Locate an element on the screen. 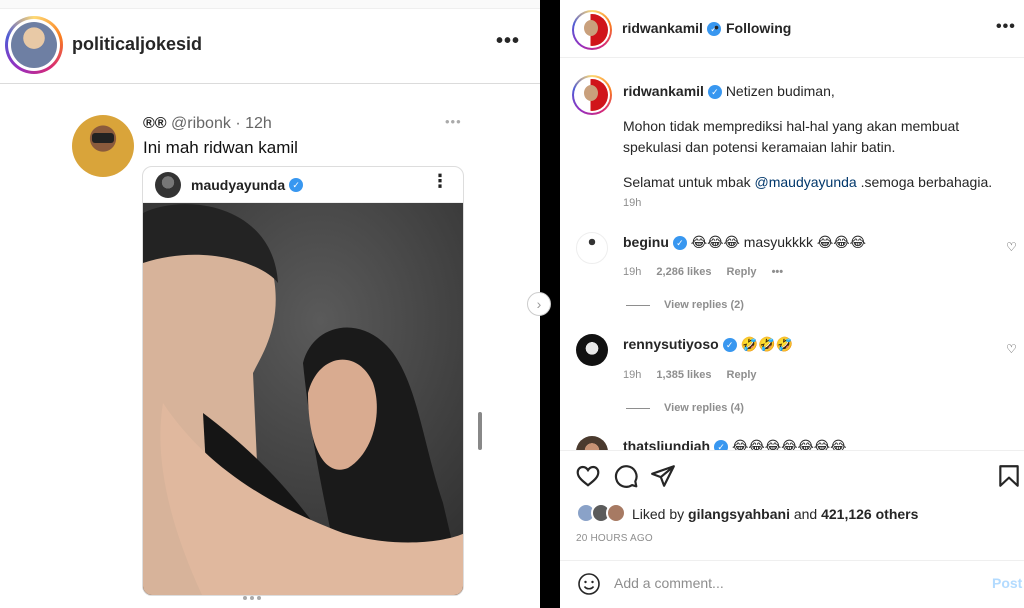 Image resolution: width=1024 pixels, height=608 pixels. top-gap is located at coordinates (270, 4).